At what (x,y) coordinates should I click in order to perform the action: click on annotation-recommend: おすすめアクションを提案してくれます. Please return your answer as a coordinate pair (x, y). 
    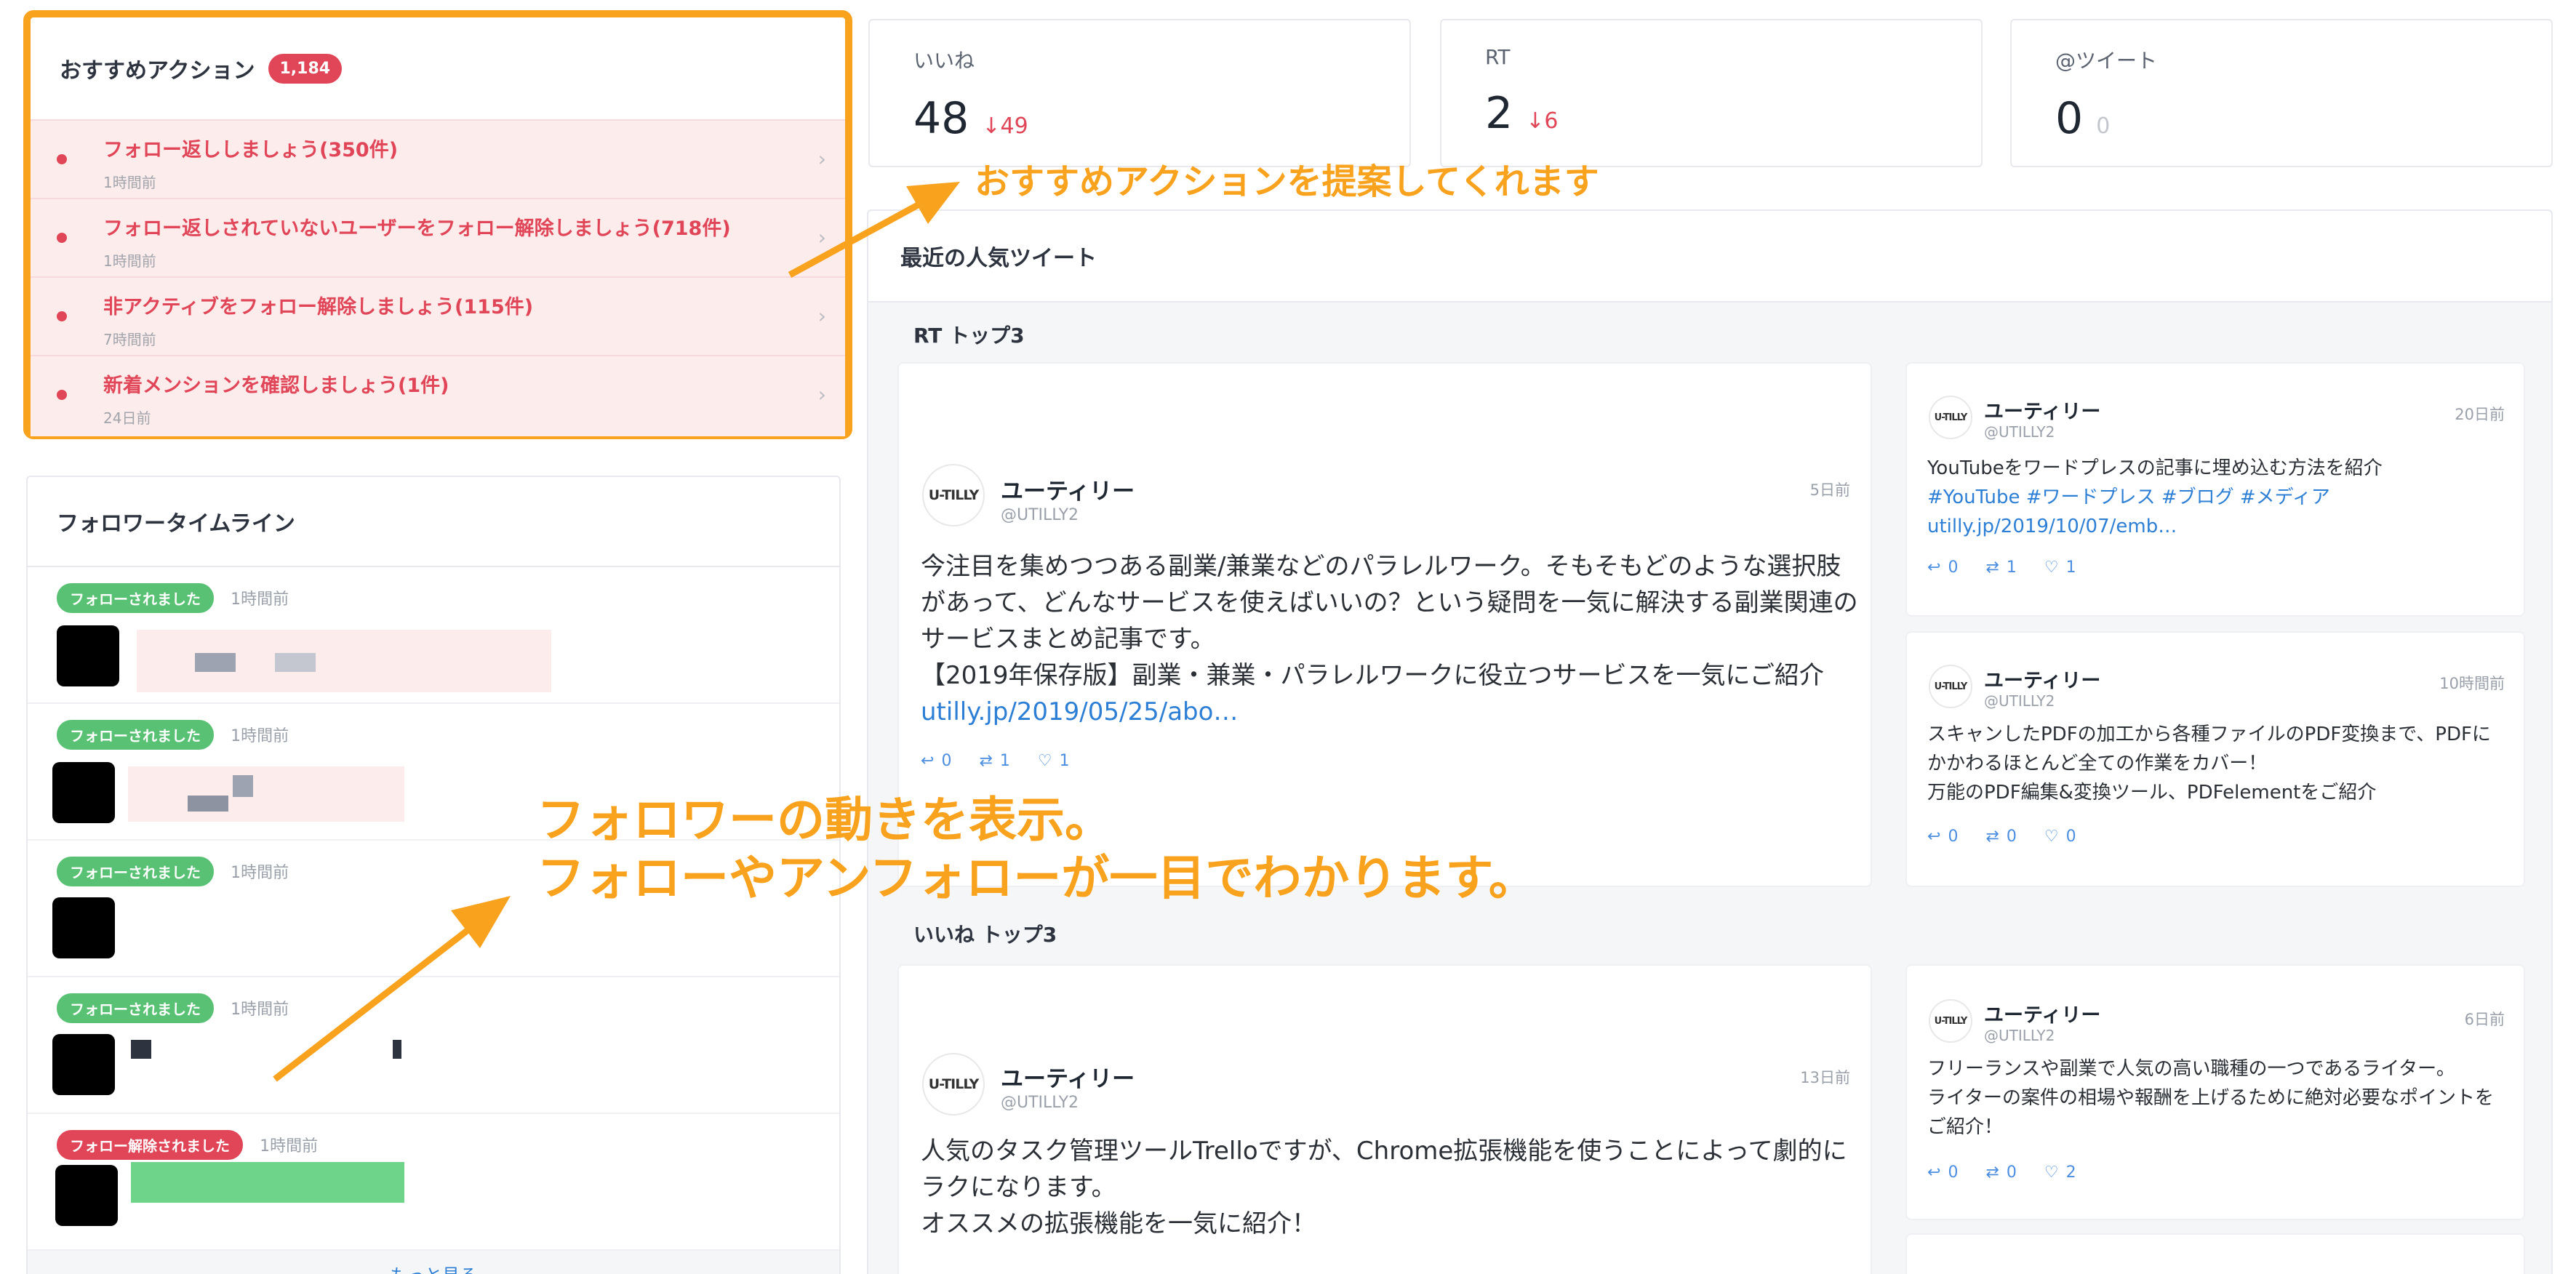
    Looking at the image, I should click on (1287, 181).